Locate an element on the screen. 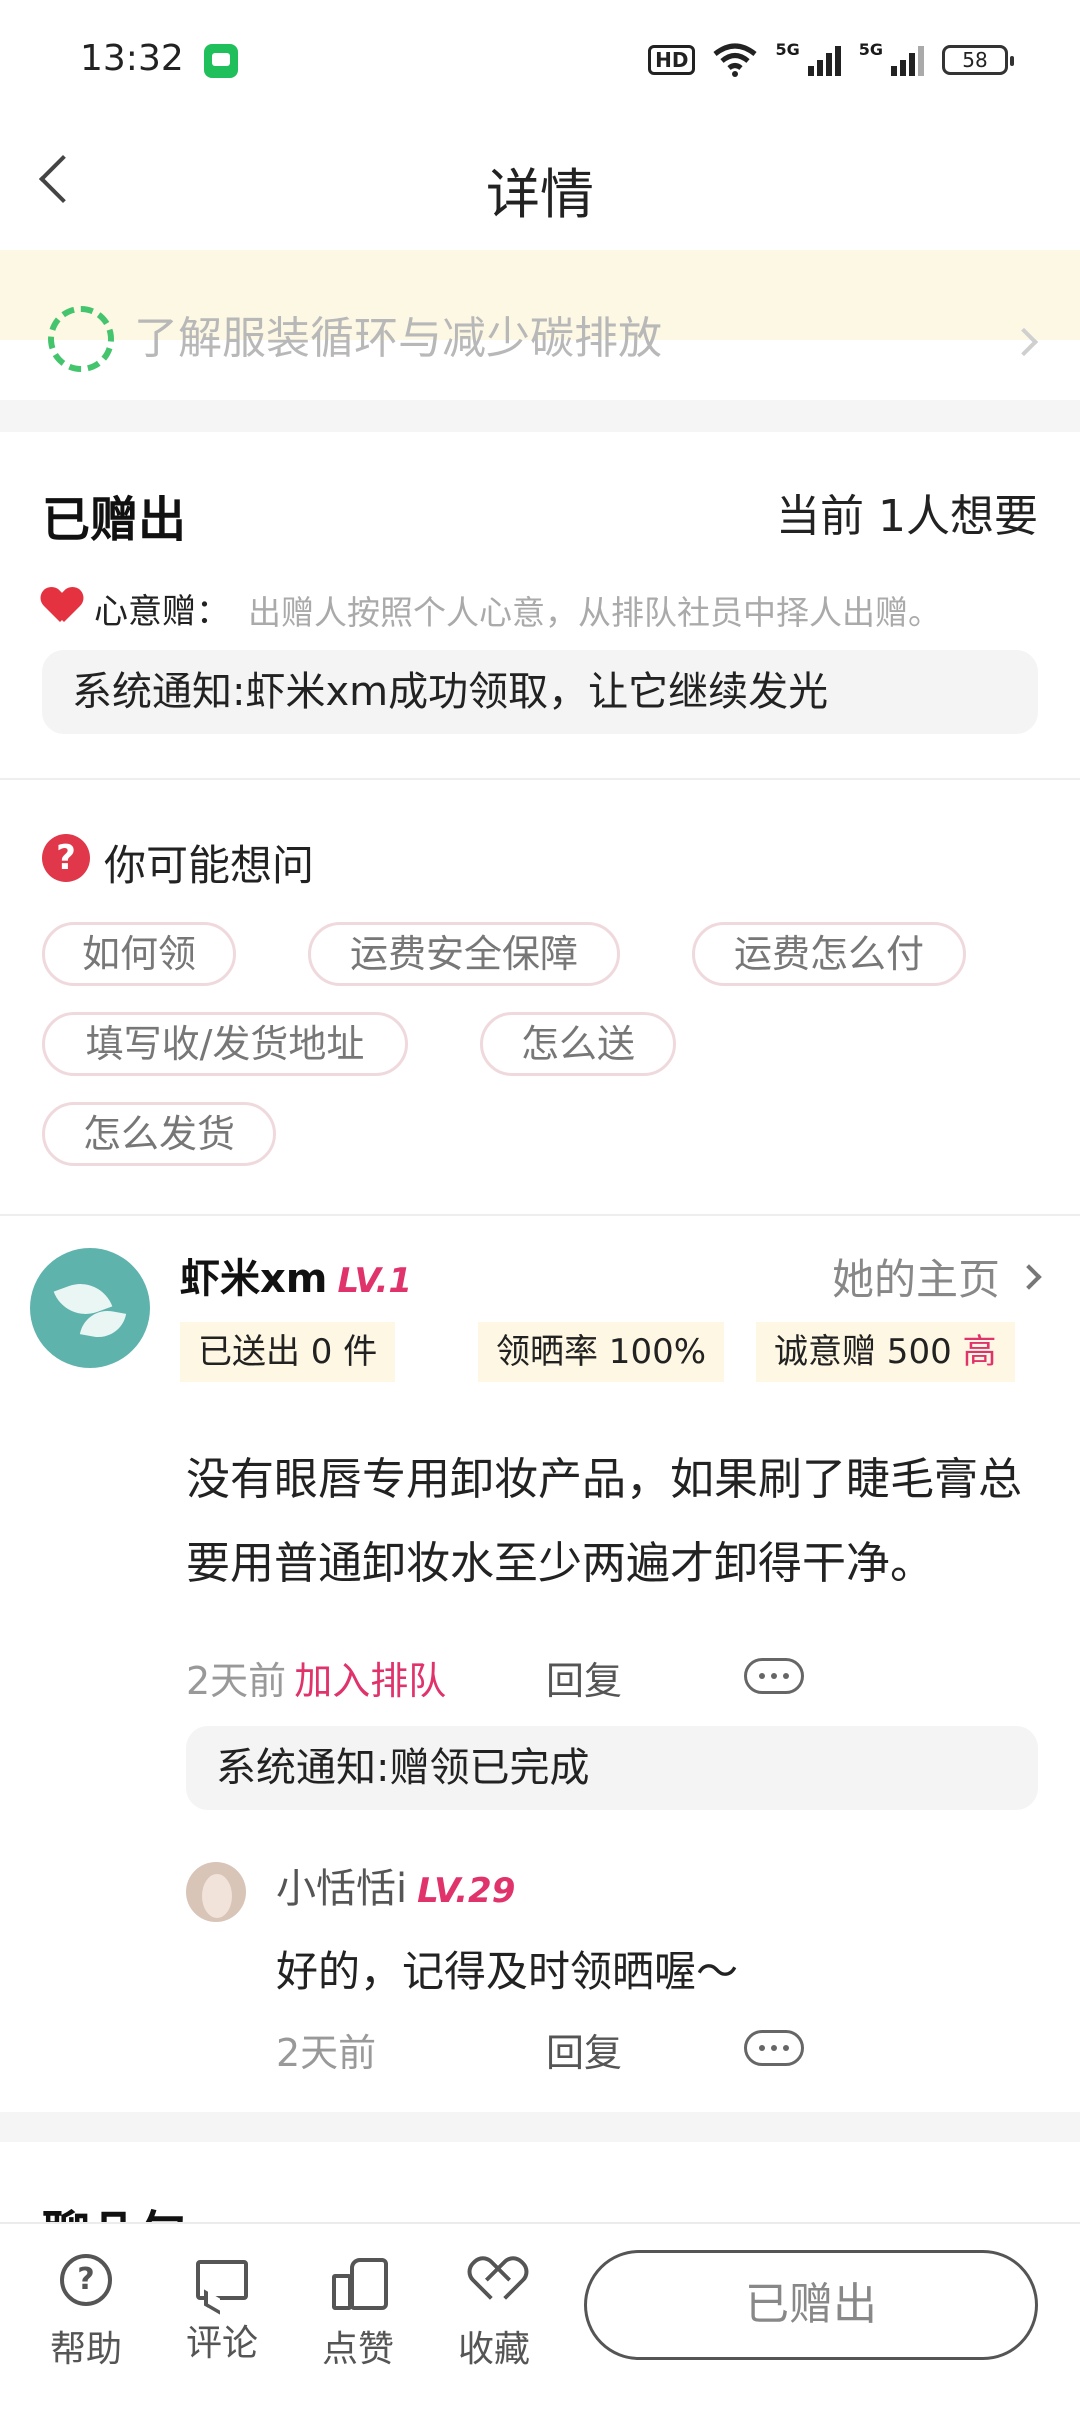 The image size is (1080, 2412). page-header: 详情 is located at coordinates (540, 185).